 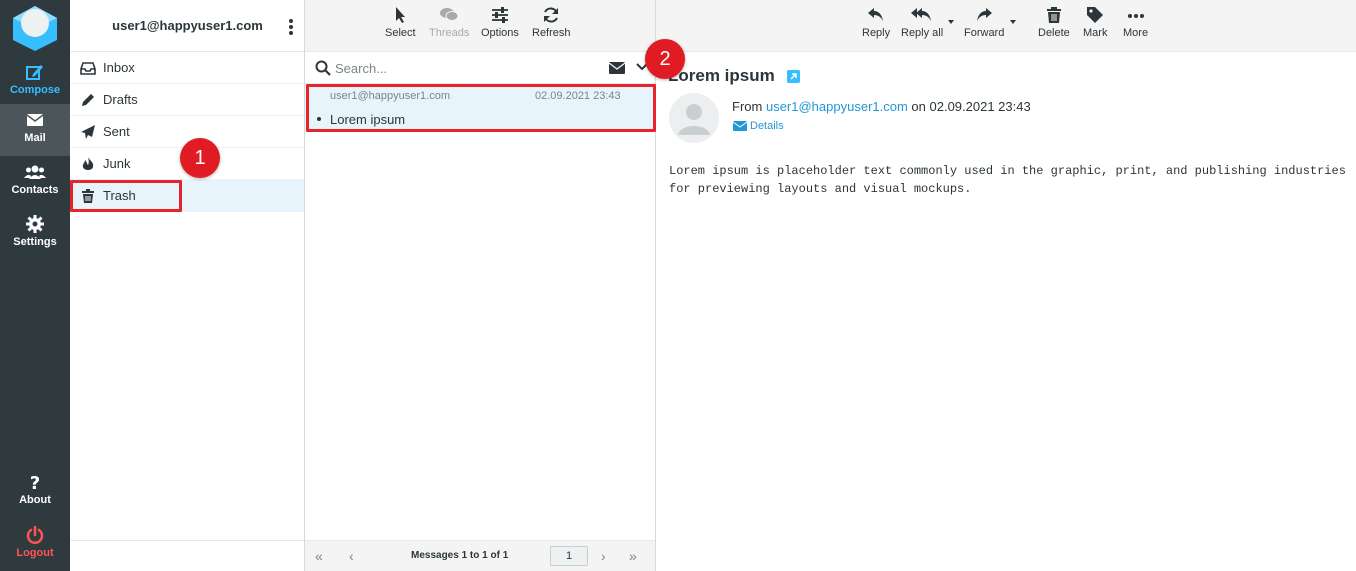 I want to click on gear-icon, so click(x=35, y=224).